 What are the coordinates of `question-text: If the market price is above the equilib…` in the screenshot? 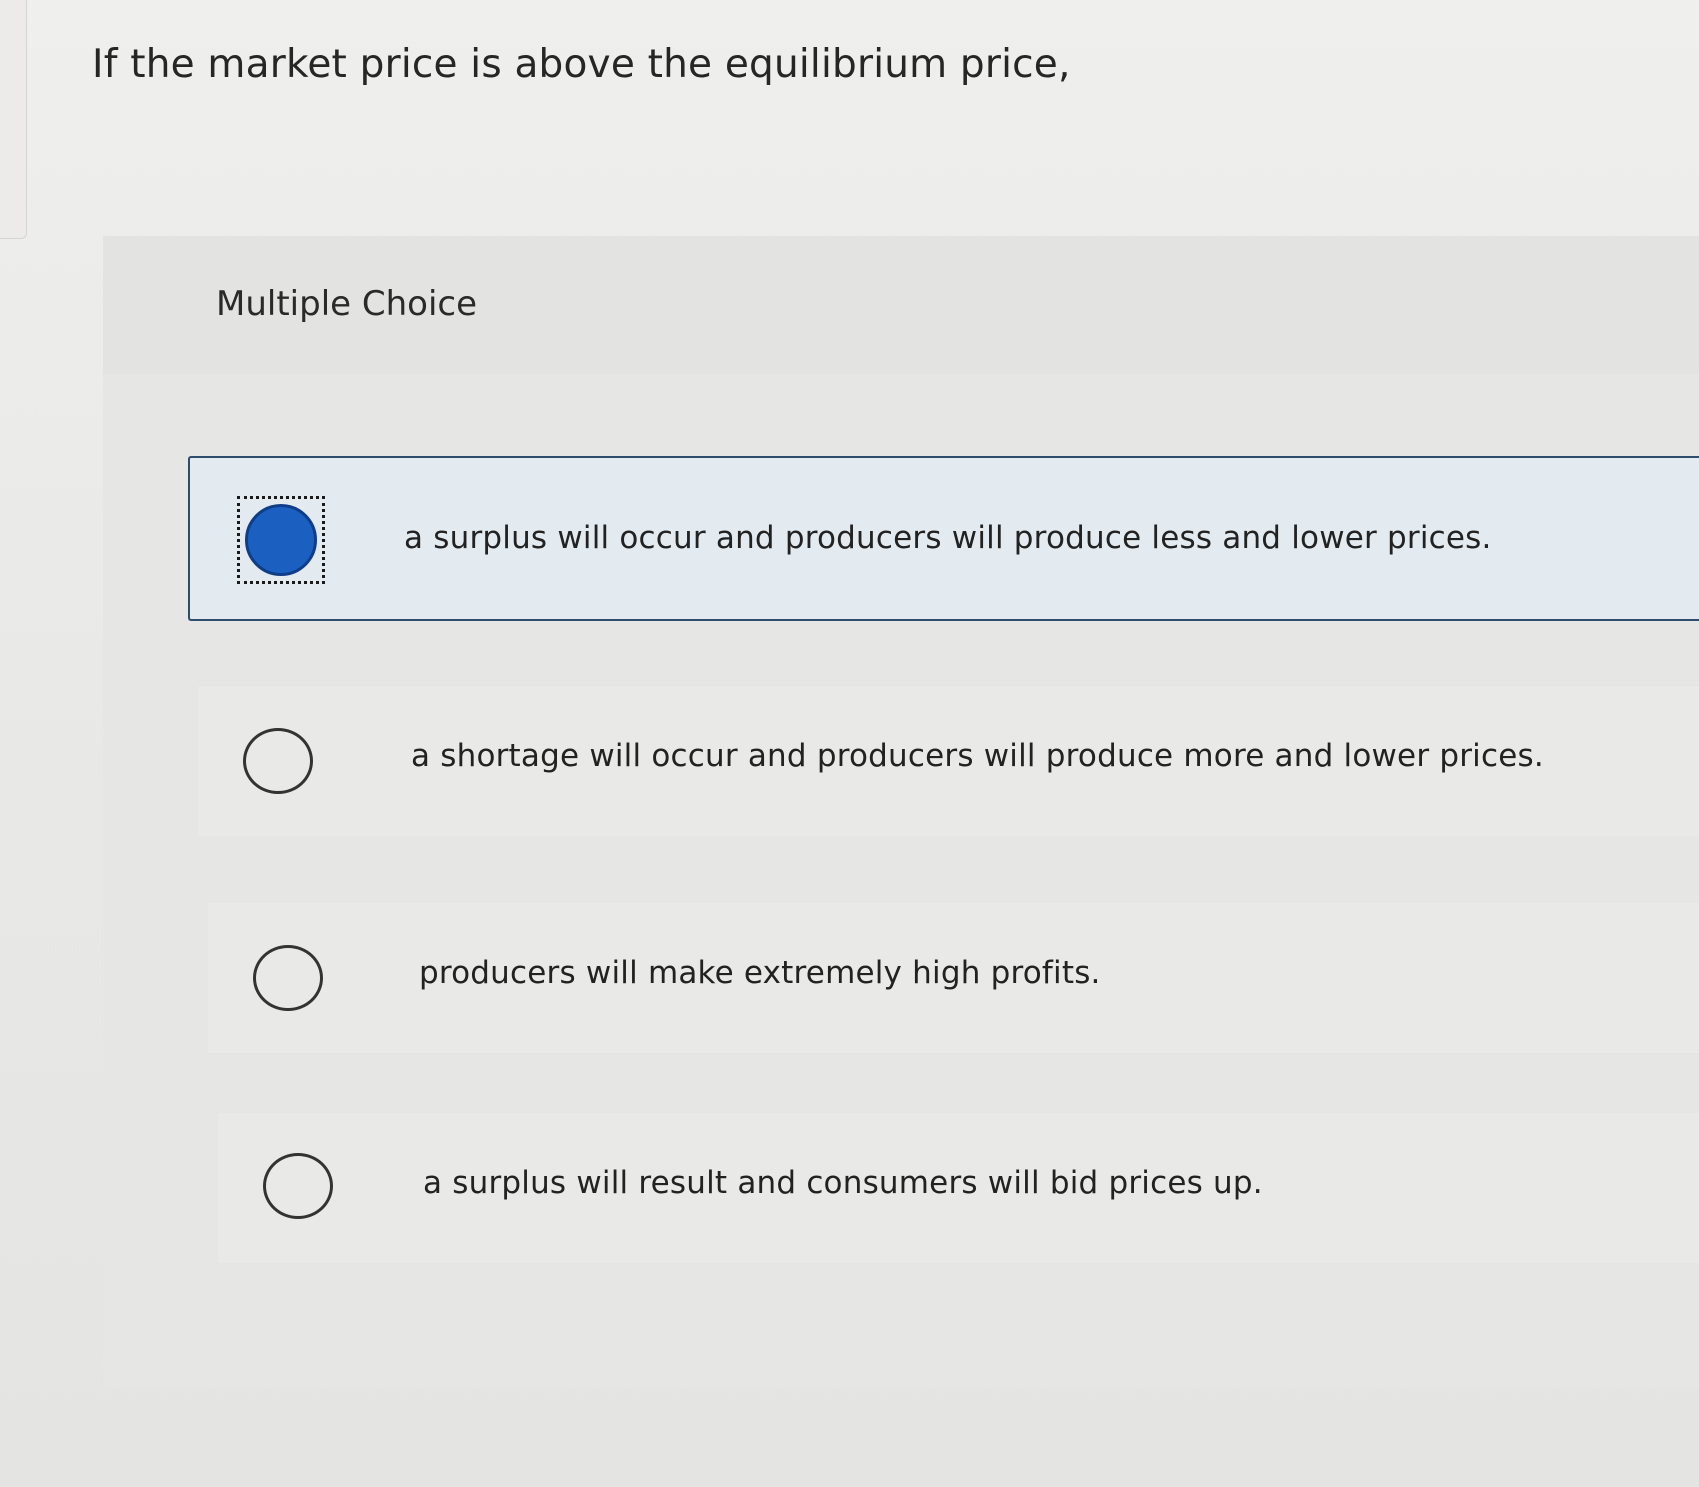 It's located at (581, 64).